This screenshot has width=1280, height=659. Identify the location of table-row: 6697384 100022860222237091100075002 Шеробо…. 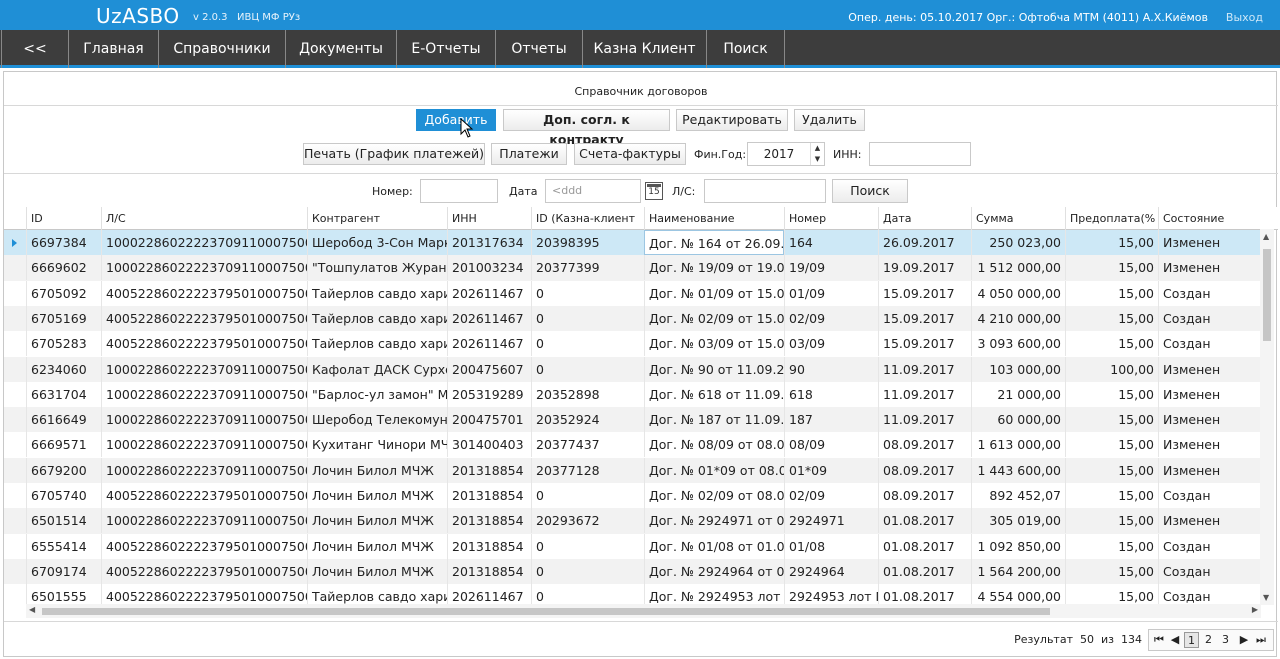
(632, 243).